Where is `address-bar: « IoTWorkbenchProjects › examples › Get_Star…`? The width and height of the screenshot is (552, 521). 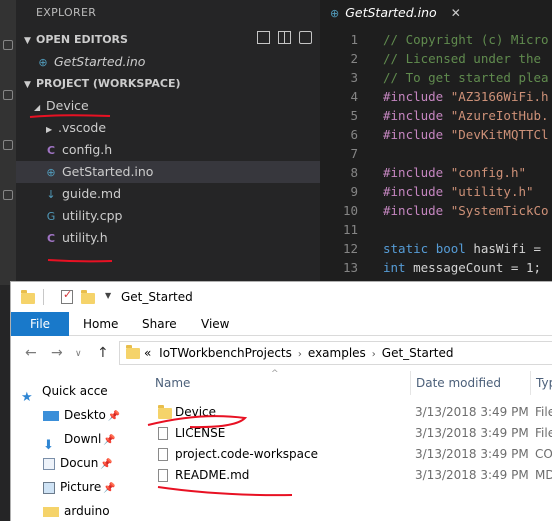
address-bar: « IoTWorkbenchProjects › examples › Get_Star… is located at coordinates (335, 353).